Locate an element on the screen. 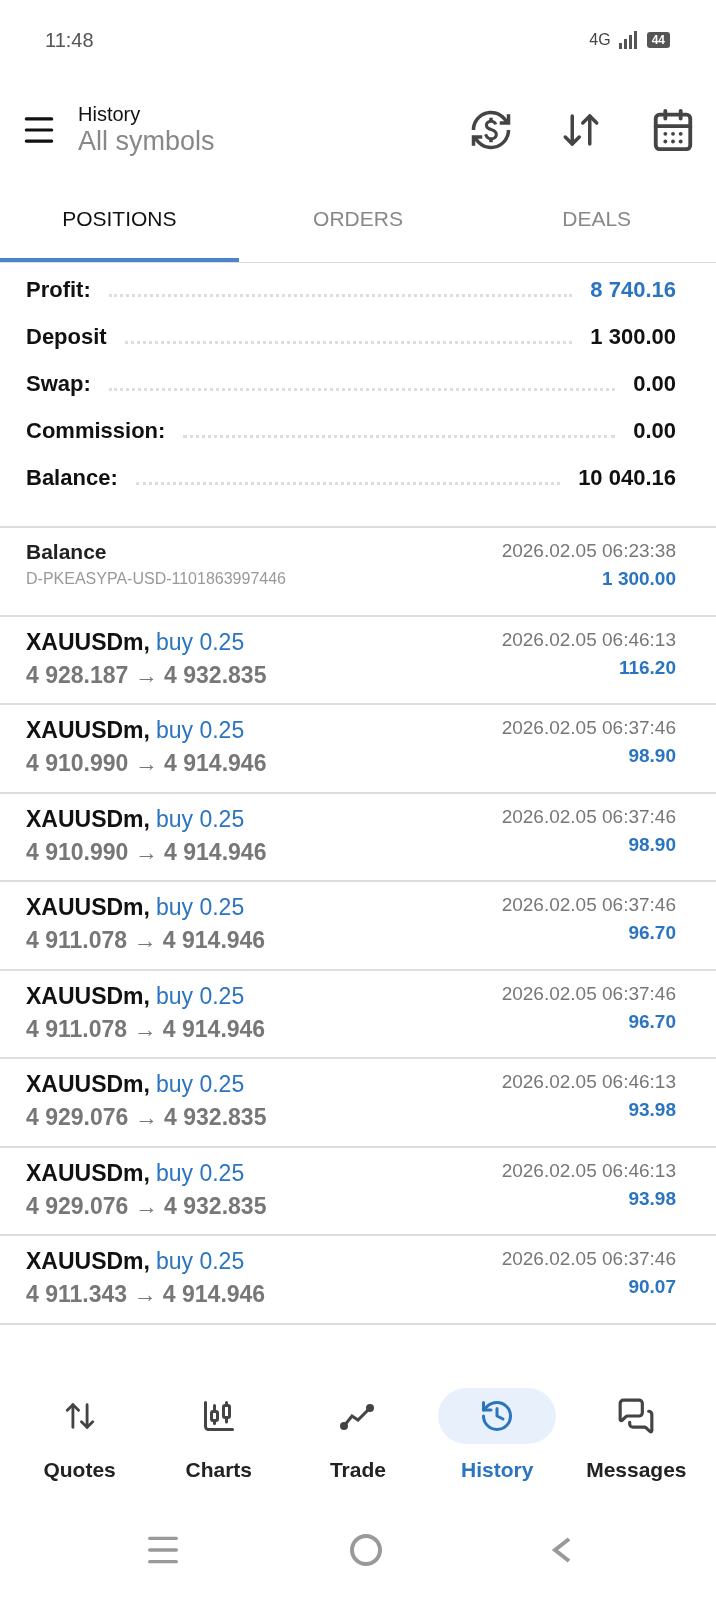  position-prices: 4 928.187 → 4 932.835 is located at coordinates (146, 675).